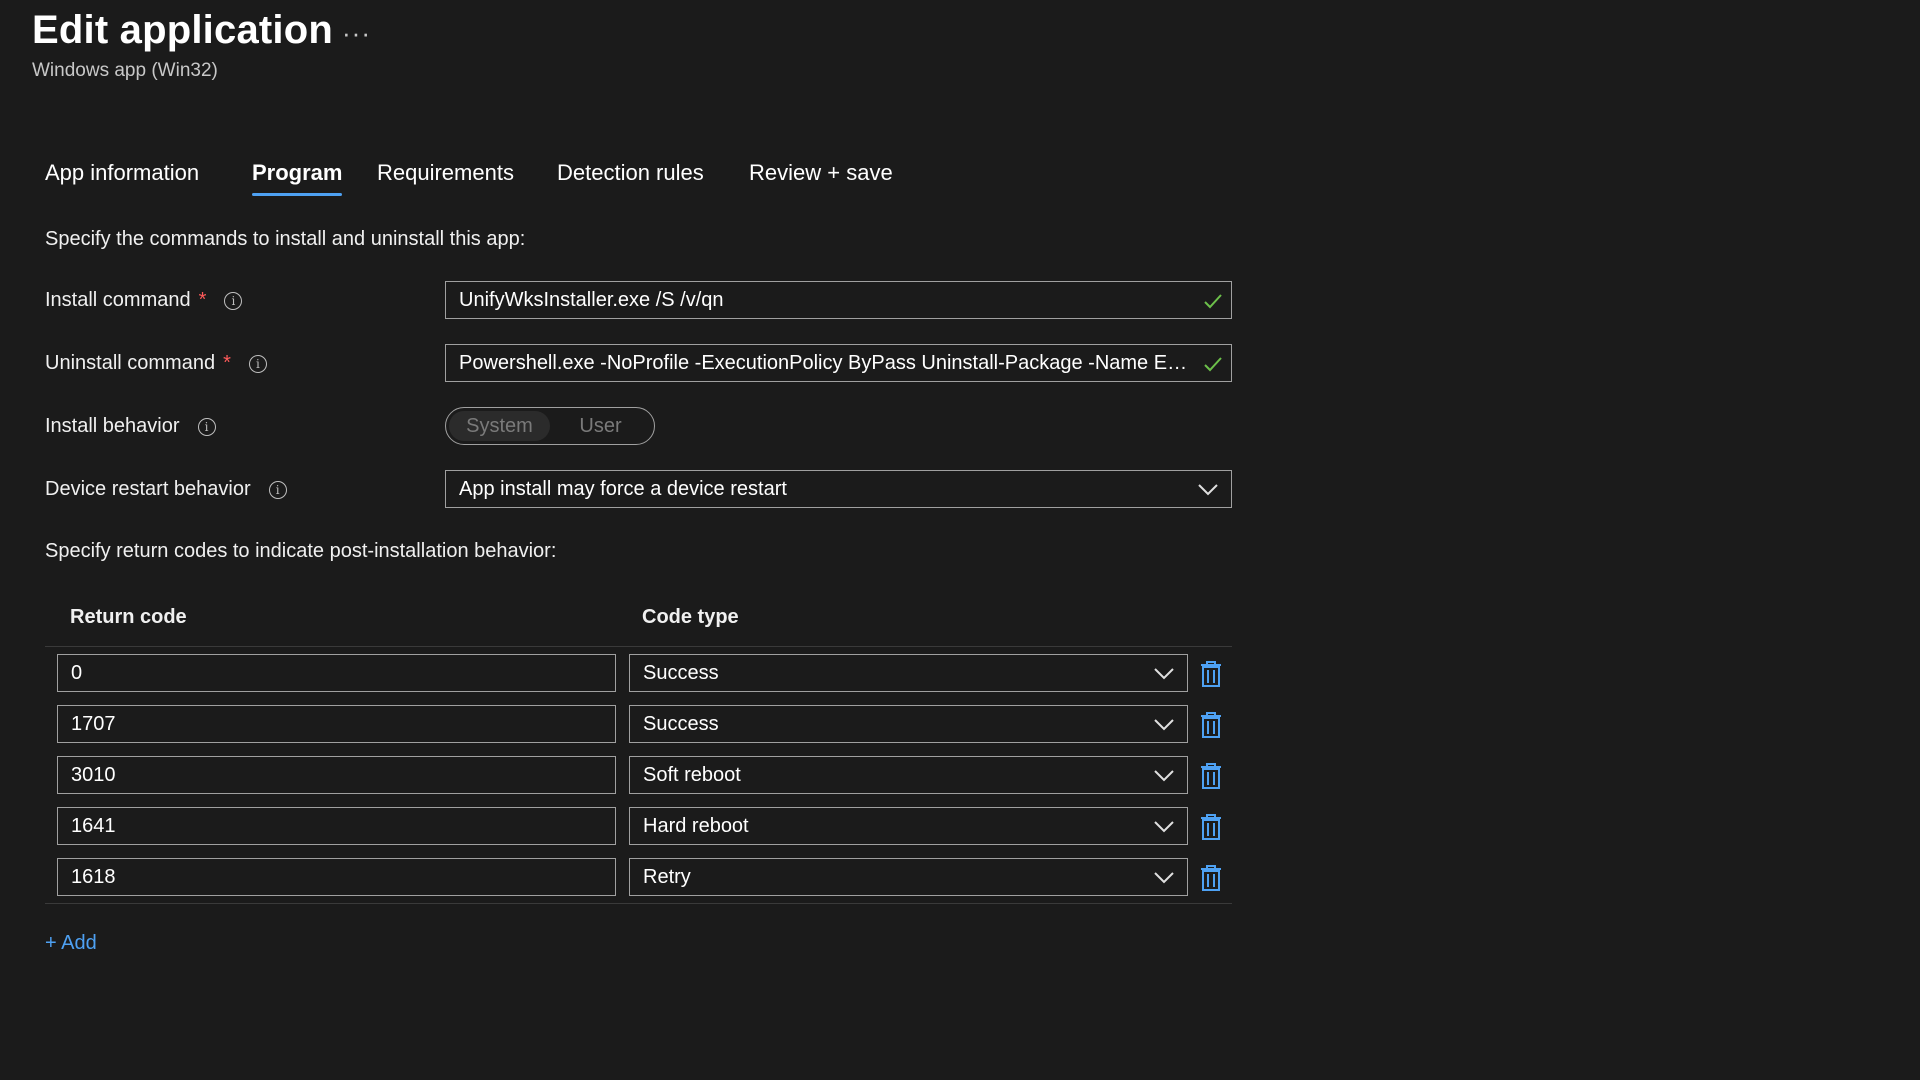  What do you see at coordinates (667, 877) in the screenshot?
I see `code-type-value: Retry` at bounding box center [667, 877].